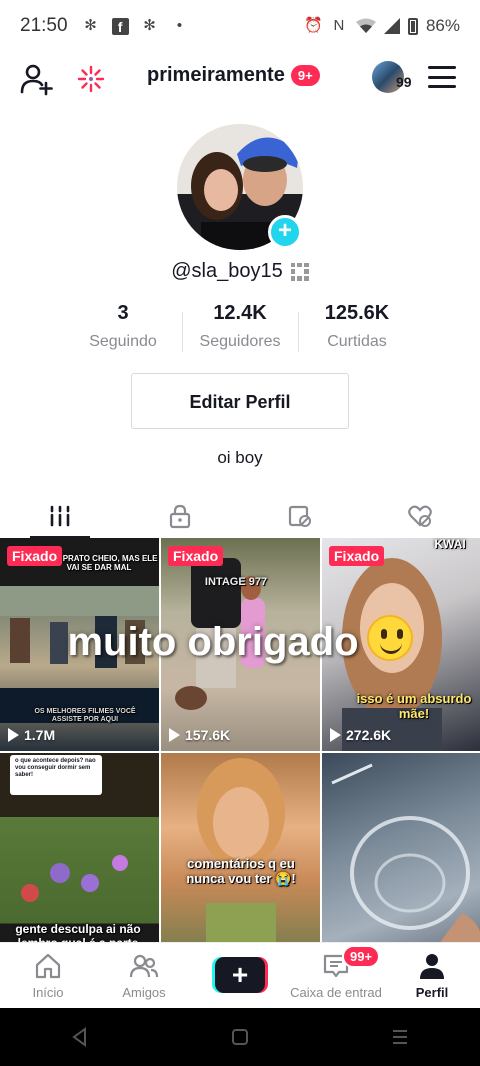 The height and width of the screenshot is (1066, 480). I want to click on wifi-icon, so click(365, 25).